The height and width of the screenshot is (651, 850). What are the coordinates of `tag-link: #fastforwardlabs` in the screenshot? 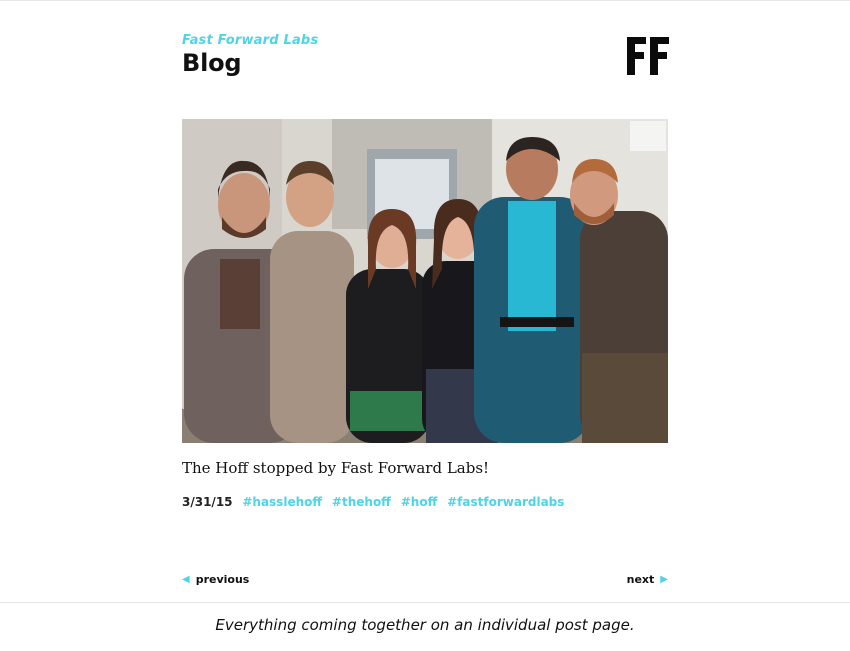 It's located at (505, 502).